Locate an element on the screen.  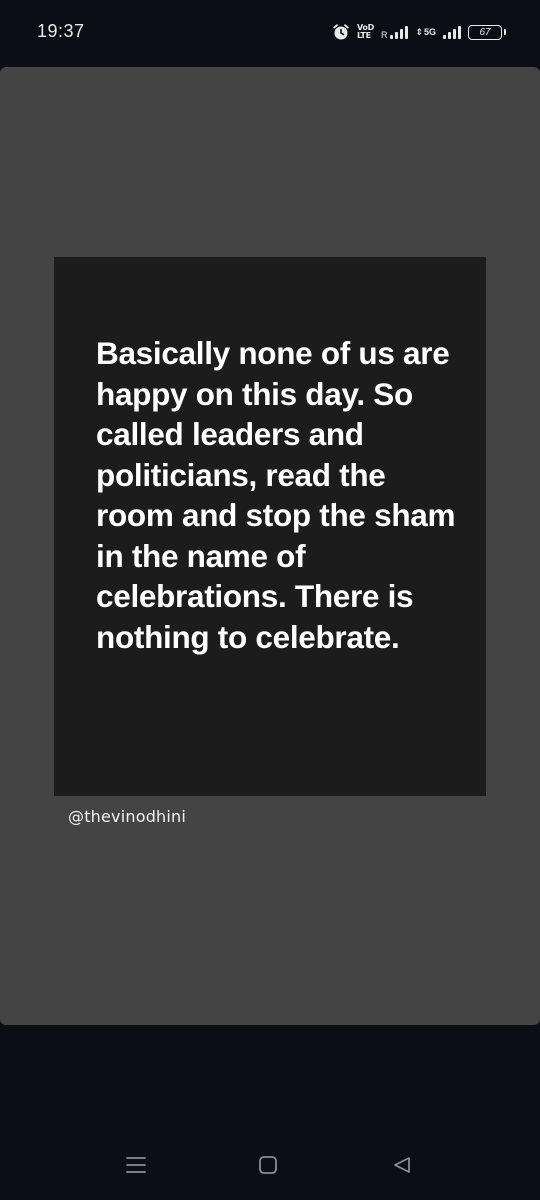
network-type: ⇕ is located at coordinates (419, 31).